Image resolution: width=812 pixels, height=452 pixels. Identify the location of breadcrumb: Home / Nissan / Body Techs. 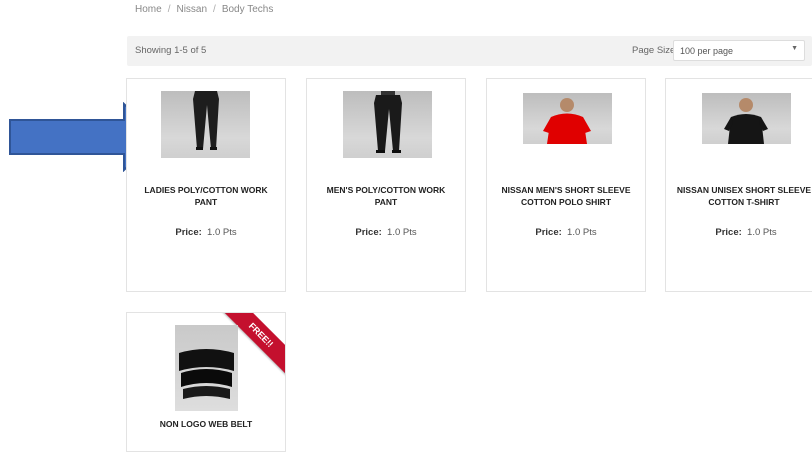
(204, 9).